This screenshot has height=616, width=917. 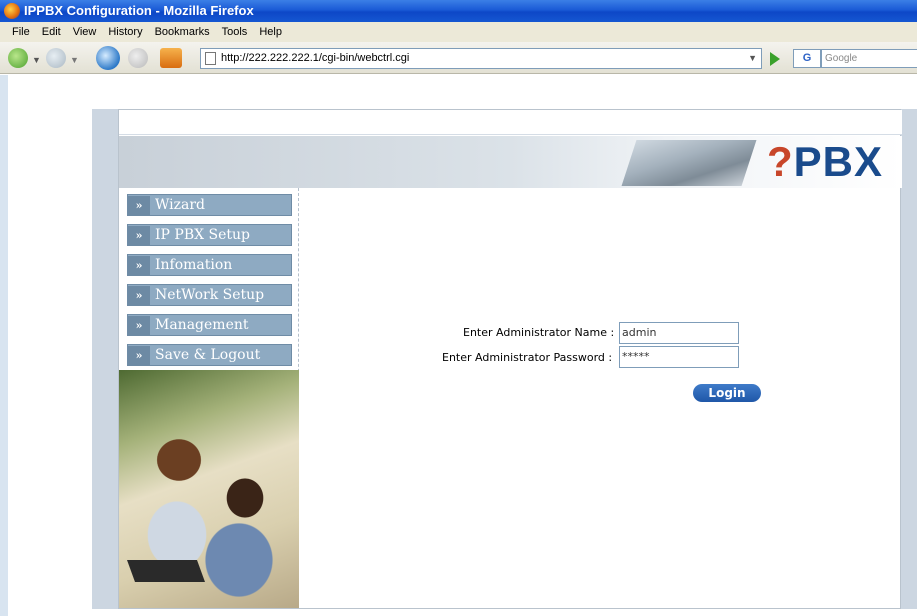 I want to click on header-banner: ?PBX, so click(x=510, y=162).